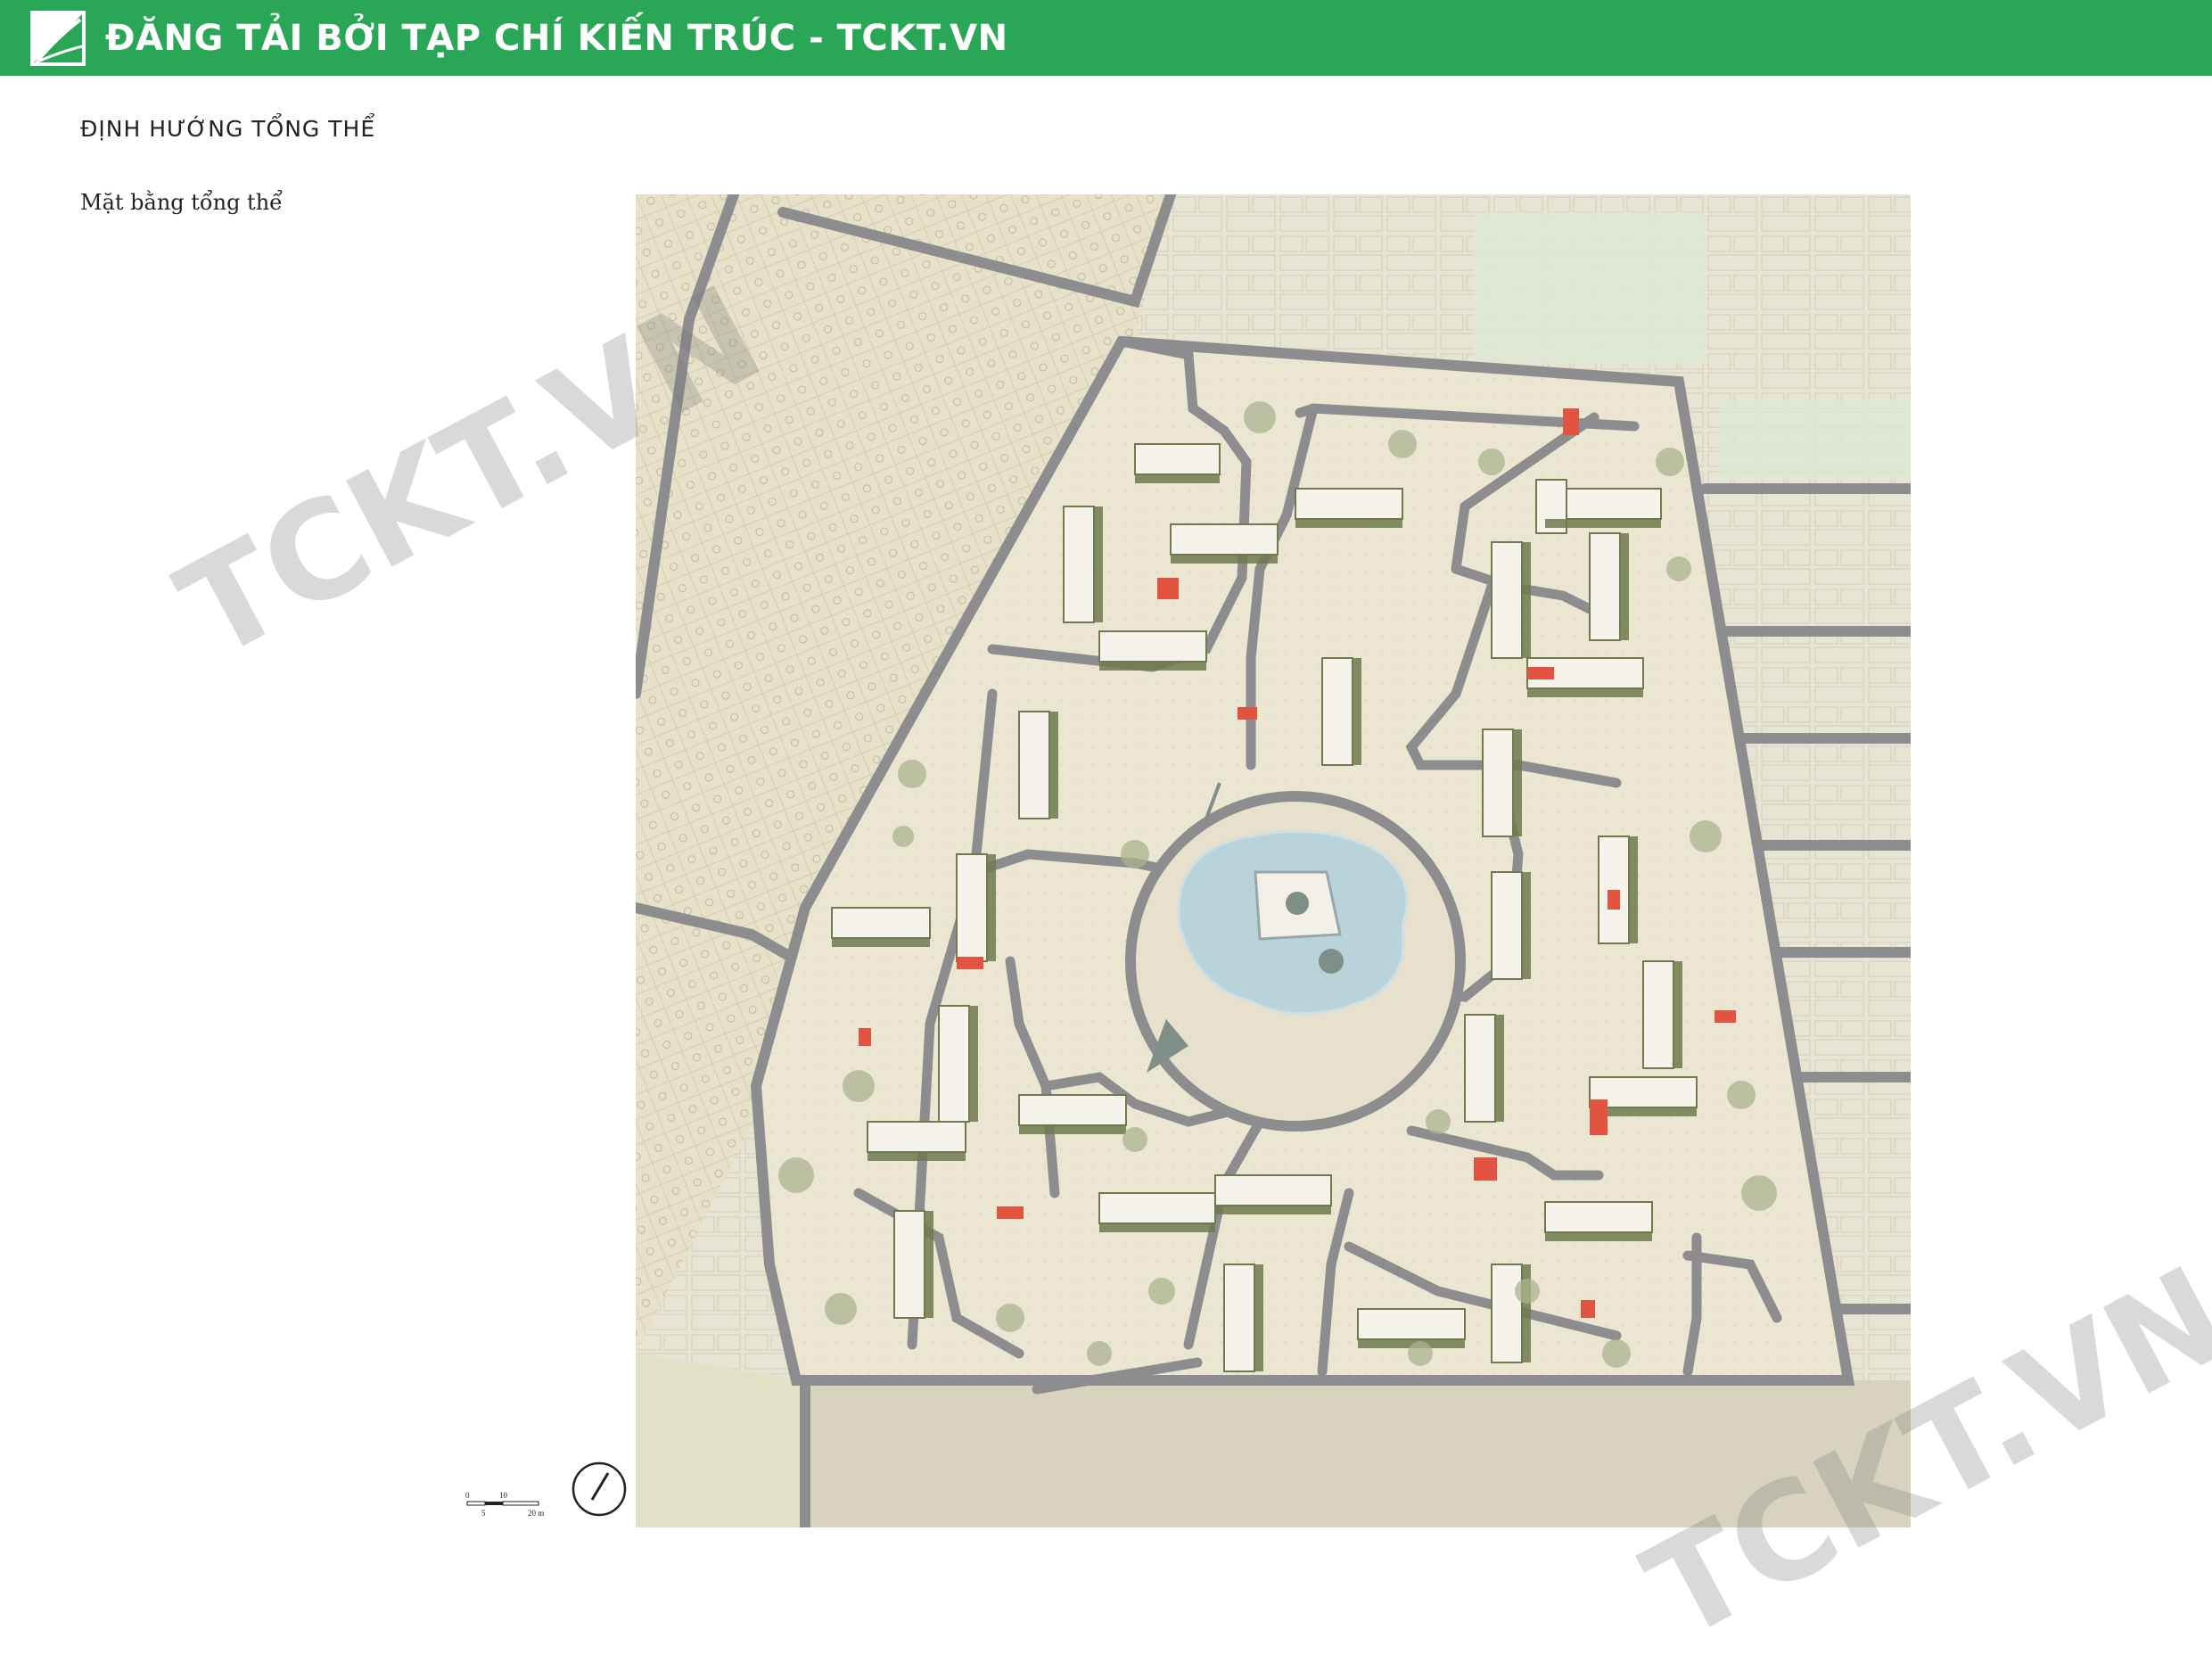 The image size is (2212, 1671). Describe the element at coordinates (1106, 38) in the screenshot. I see `top-banner: ĐĂNG TẢI BỞI TẠP CHÍ KIẾN TRÚC - TCKT.VN` at that location.